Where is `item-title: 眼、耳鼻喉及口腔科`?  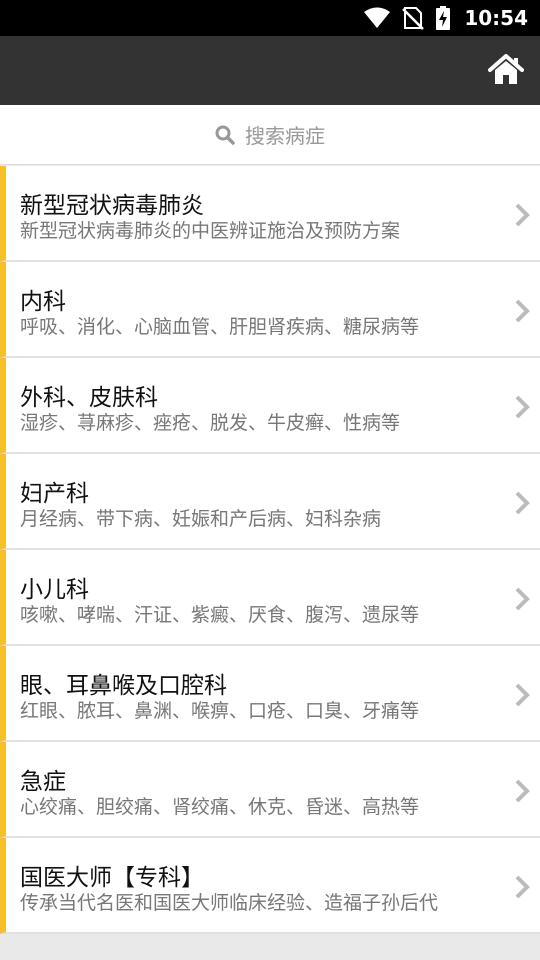 item-title: 眼、耳鼻喉及口腔科 is located at coordinates (123, 686).